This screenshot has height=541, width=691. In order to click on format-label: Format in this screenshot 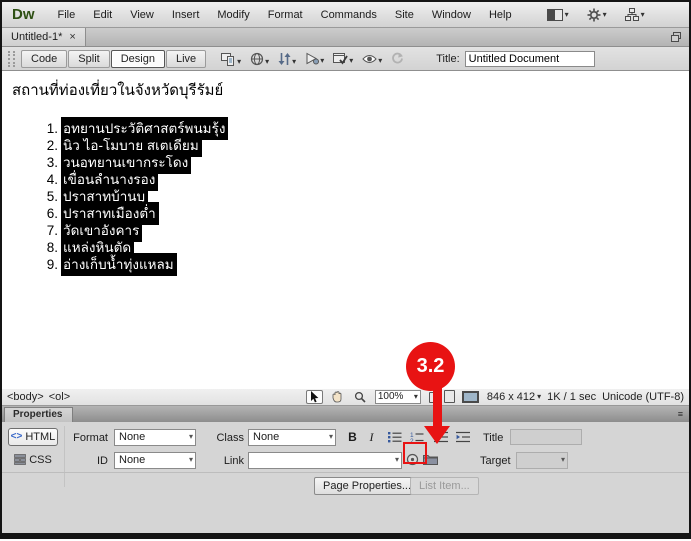, I will do `click(90, 437)`.